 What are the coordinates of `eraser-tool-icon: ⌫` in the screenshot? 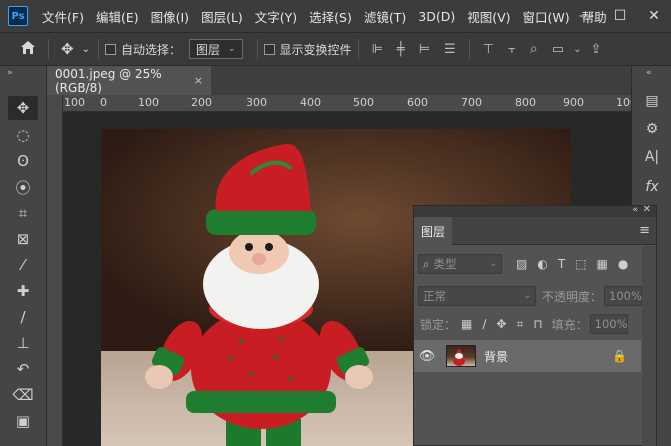 It's located at (23, 395).